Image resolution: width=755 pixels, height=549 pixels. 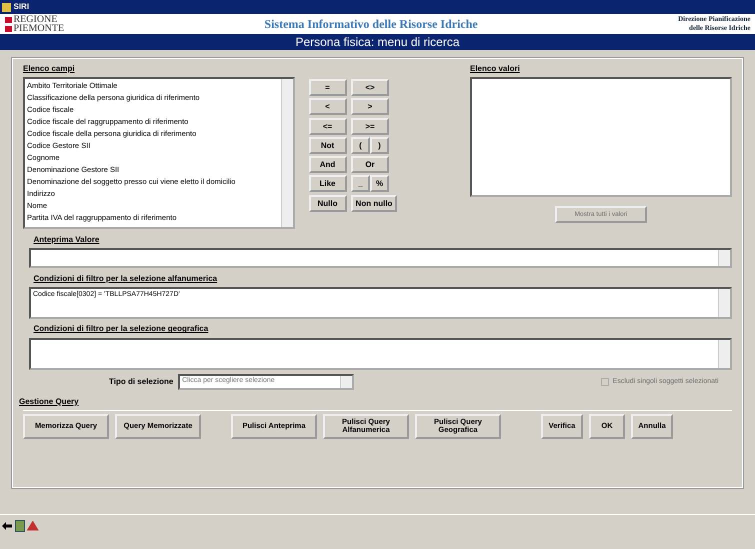 I want to click on operator-button: Like, so click(x=327, y=183).